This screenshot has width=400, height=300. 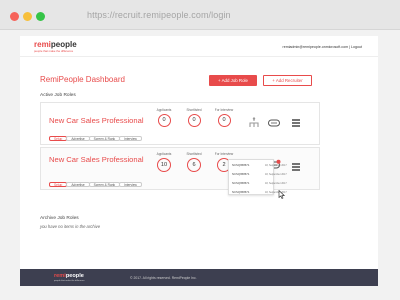 I want to click on add-job-role-button: + Add Job Role, so click(x=233, y=80).